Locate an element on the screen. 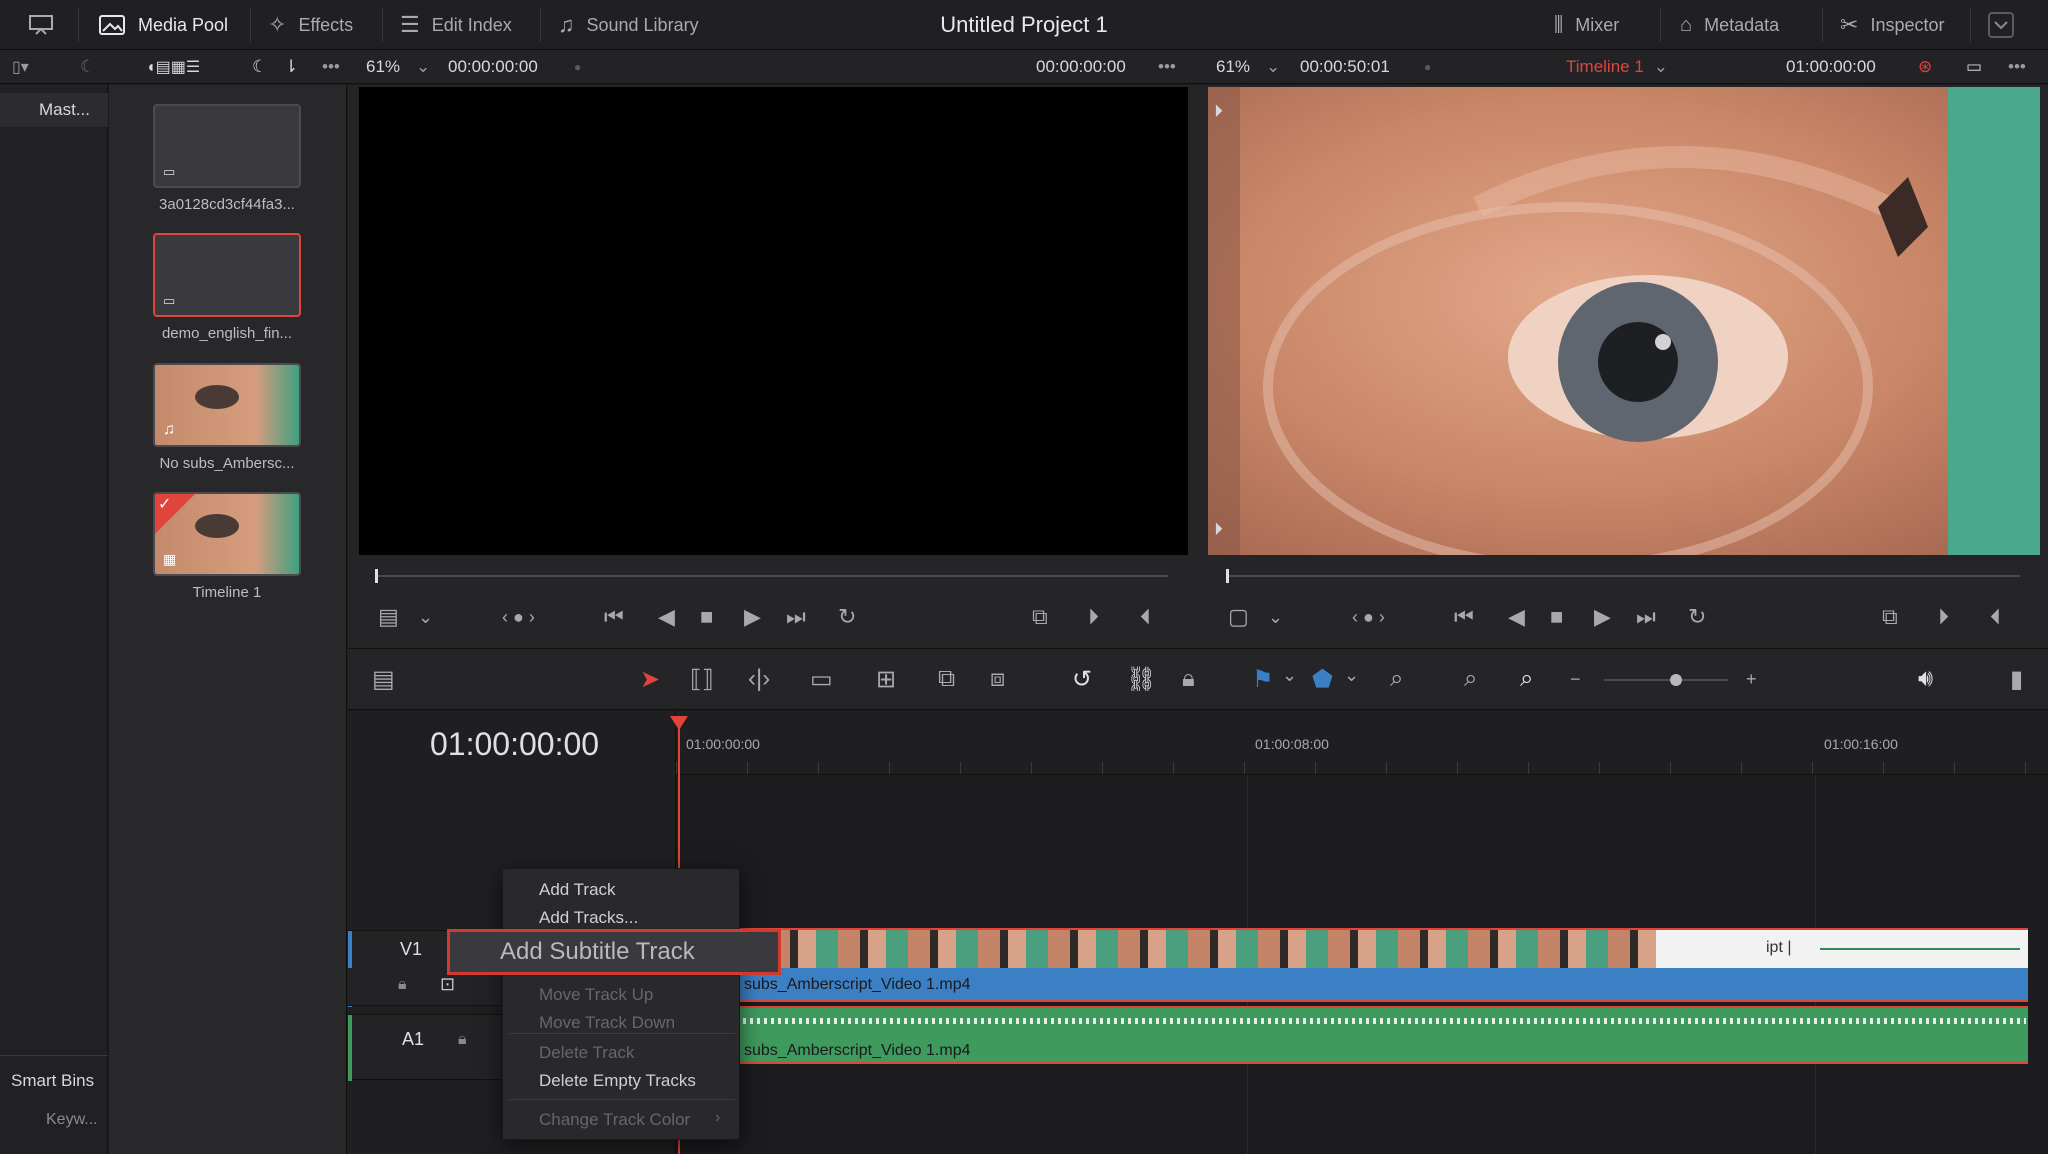 The width and height of the screenshot is (2048, 1154). chevron-down-icon: ⌄ is located at coordinates (423, 67).